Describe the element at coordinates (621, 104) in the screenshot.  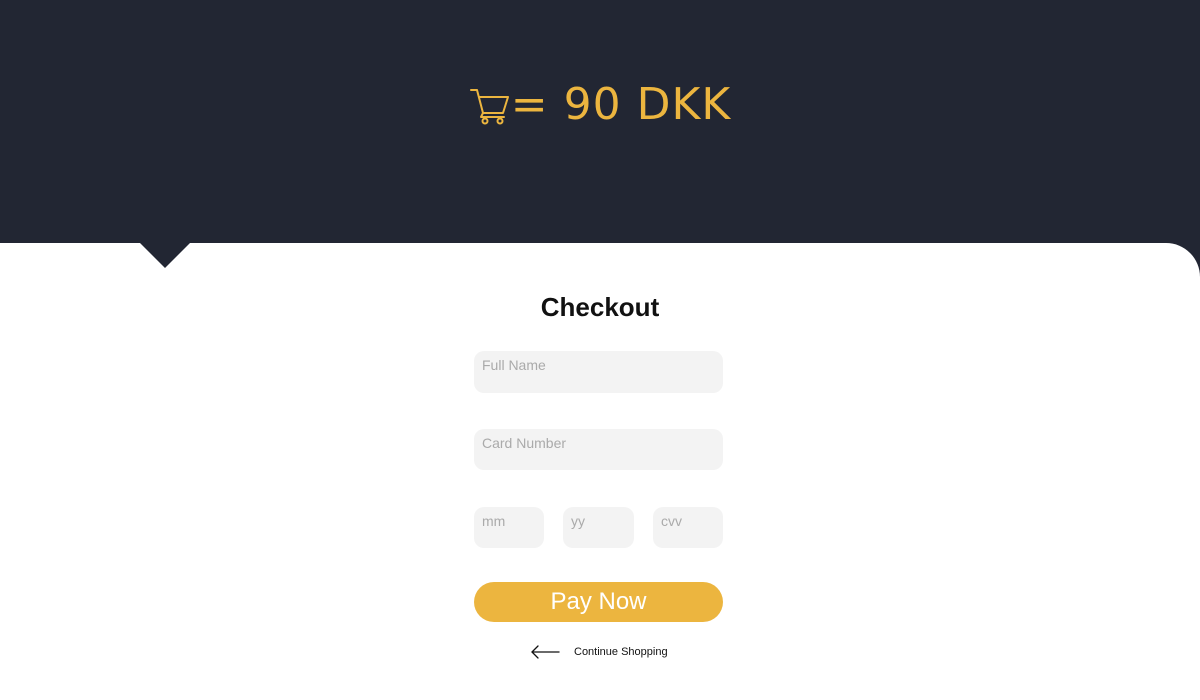
I see `total-amount: = 90 DKK` at that location.